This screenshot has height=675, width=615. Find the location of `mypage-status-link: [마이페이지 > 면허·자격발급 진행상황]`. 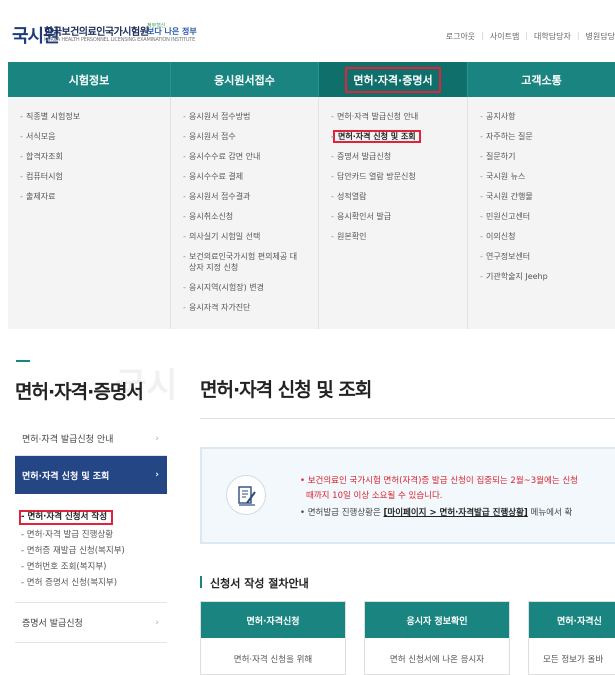

mypage-status-link: [마이페이지 > 면허·자격발급 진행상황] is located at coordinates (456, 513).